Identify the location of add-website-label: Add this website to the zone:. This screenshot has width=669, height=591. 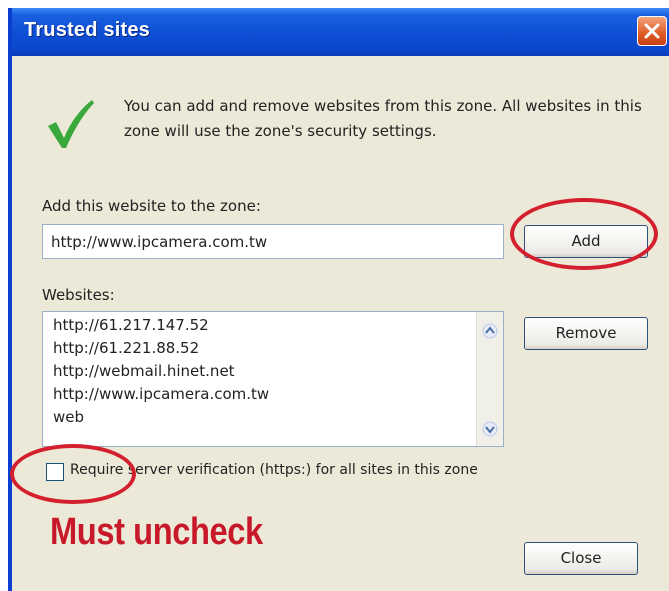
(151, 206).